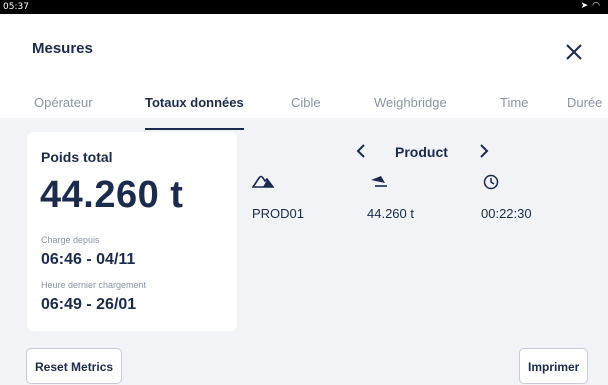 The height and width of the screenshot is (385, 608). I want to click on wifi-icon: ◠, so click(598, 6).